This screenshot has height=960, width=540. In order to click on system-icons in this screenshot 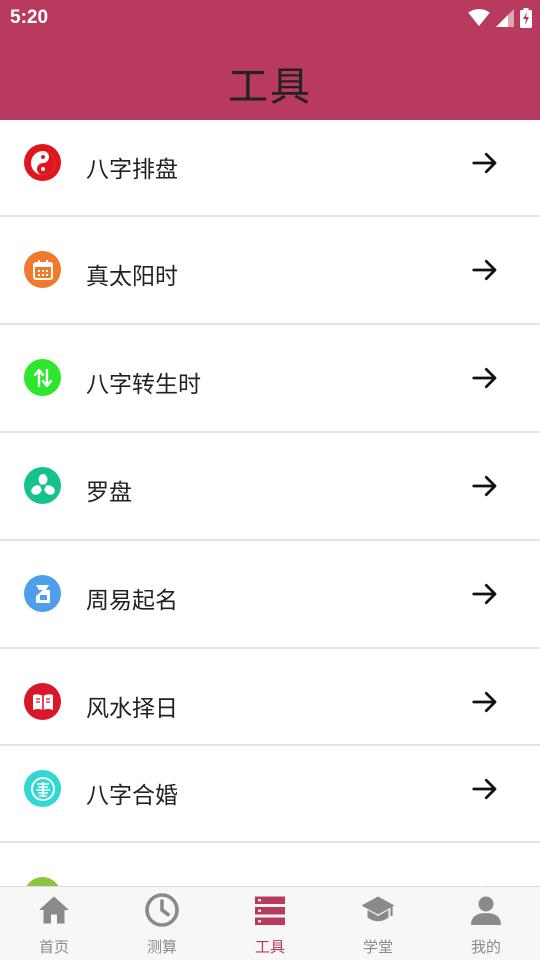, I will do `click(500, 18)`.